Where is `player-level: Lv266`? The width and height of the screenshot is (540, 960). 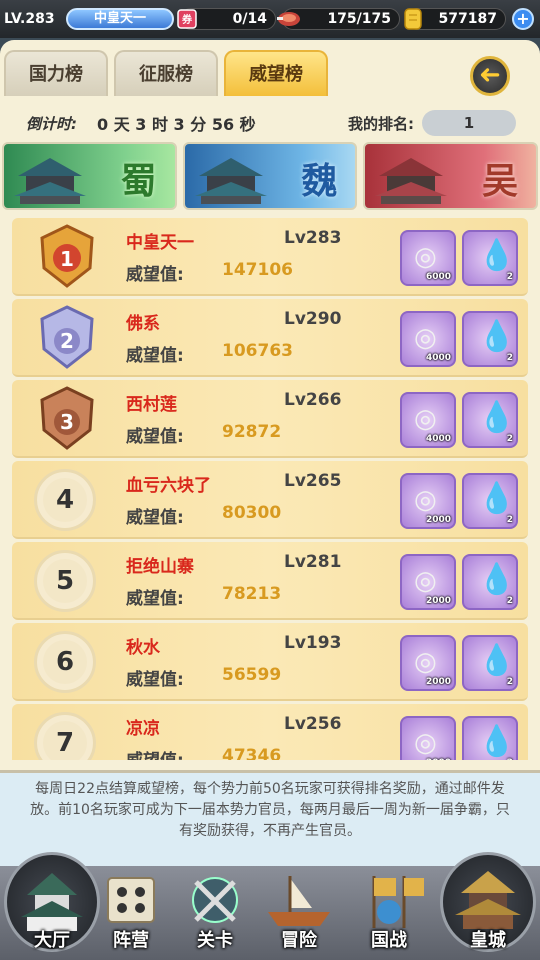
player-level: Lv266 is located at coordinates (313, 400).